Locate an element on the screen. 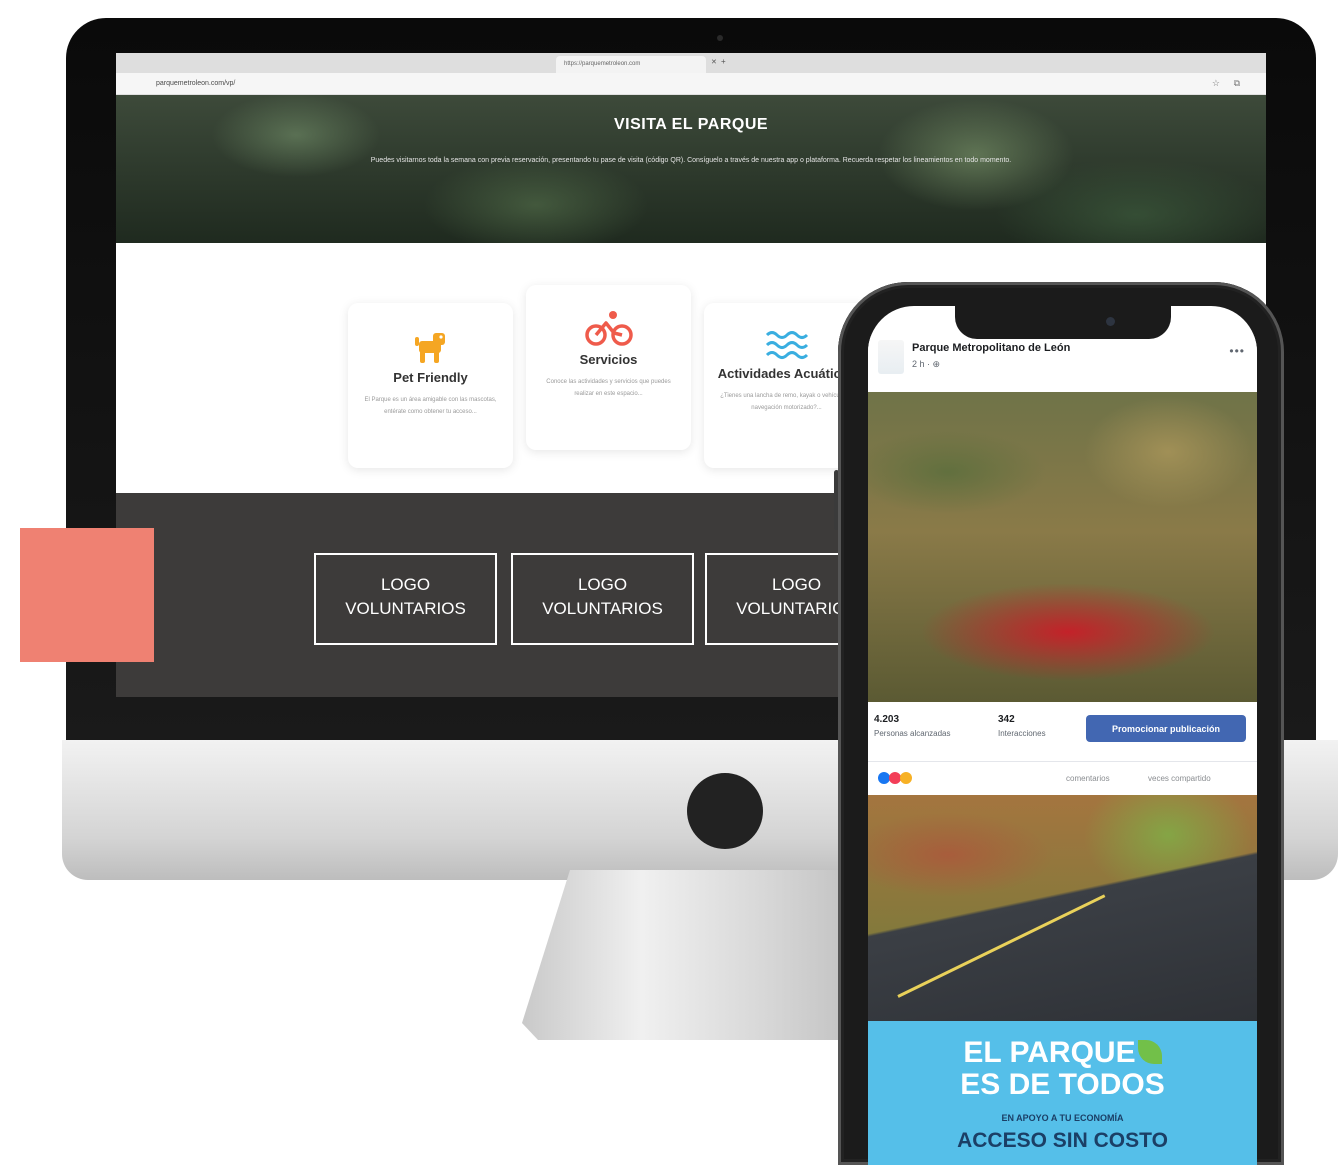 Image resolution: width=1338 pixels, height=1165 pixels. url-text: parquemetroleon.com/vp/ is located at coordinates (196, 83).